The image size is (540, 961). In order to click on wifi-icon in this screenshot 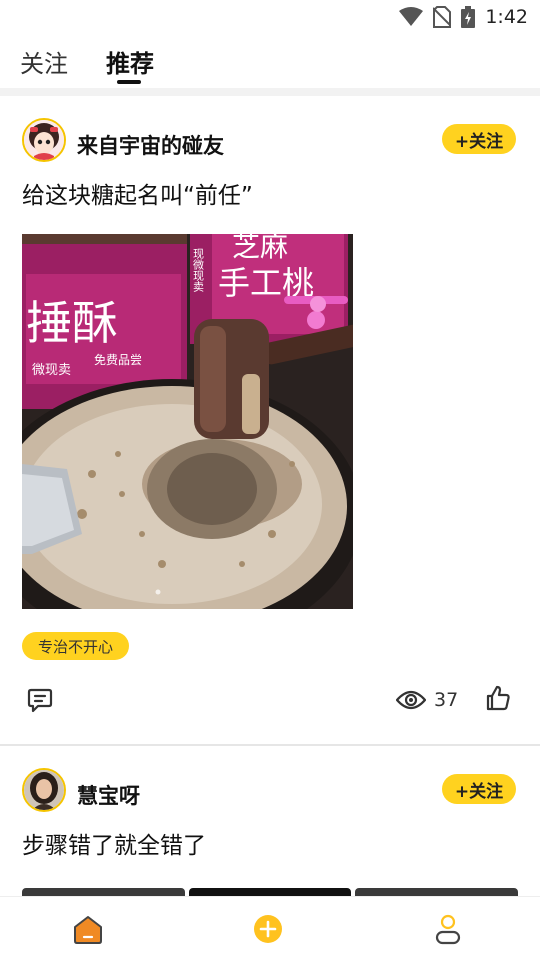, I will do `click(411, 16)`.